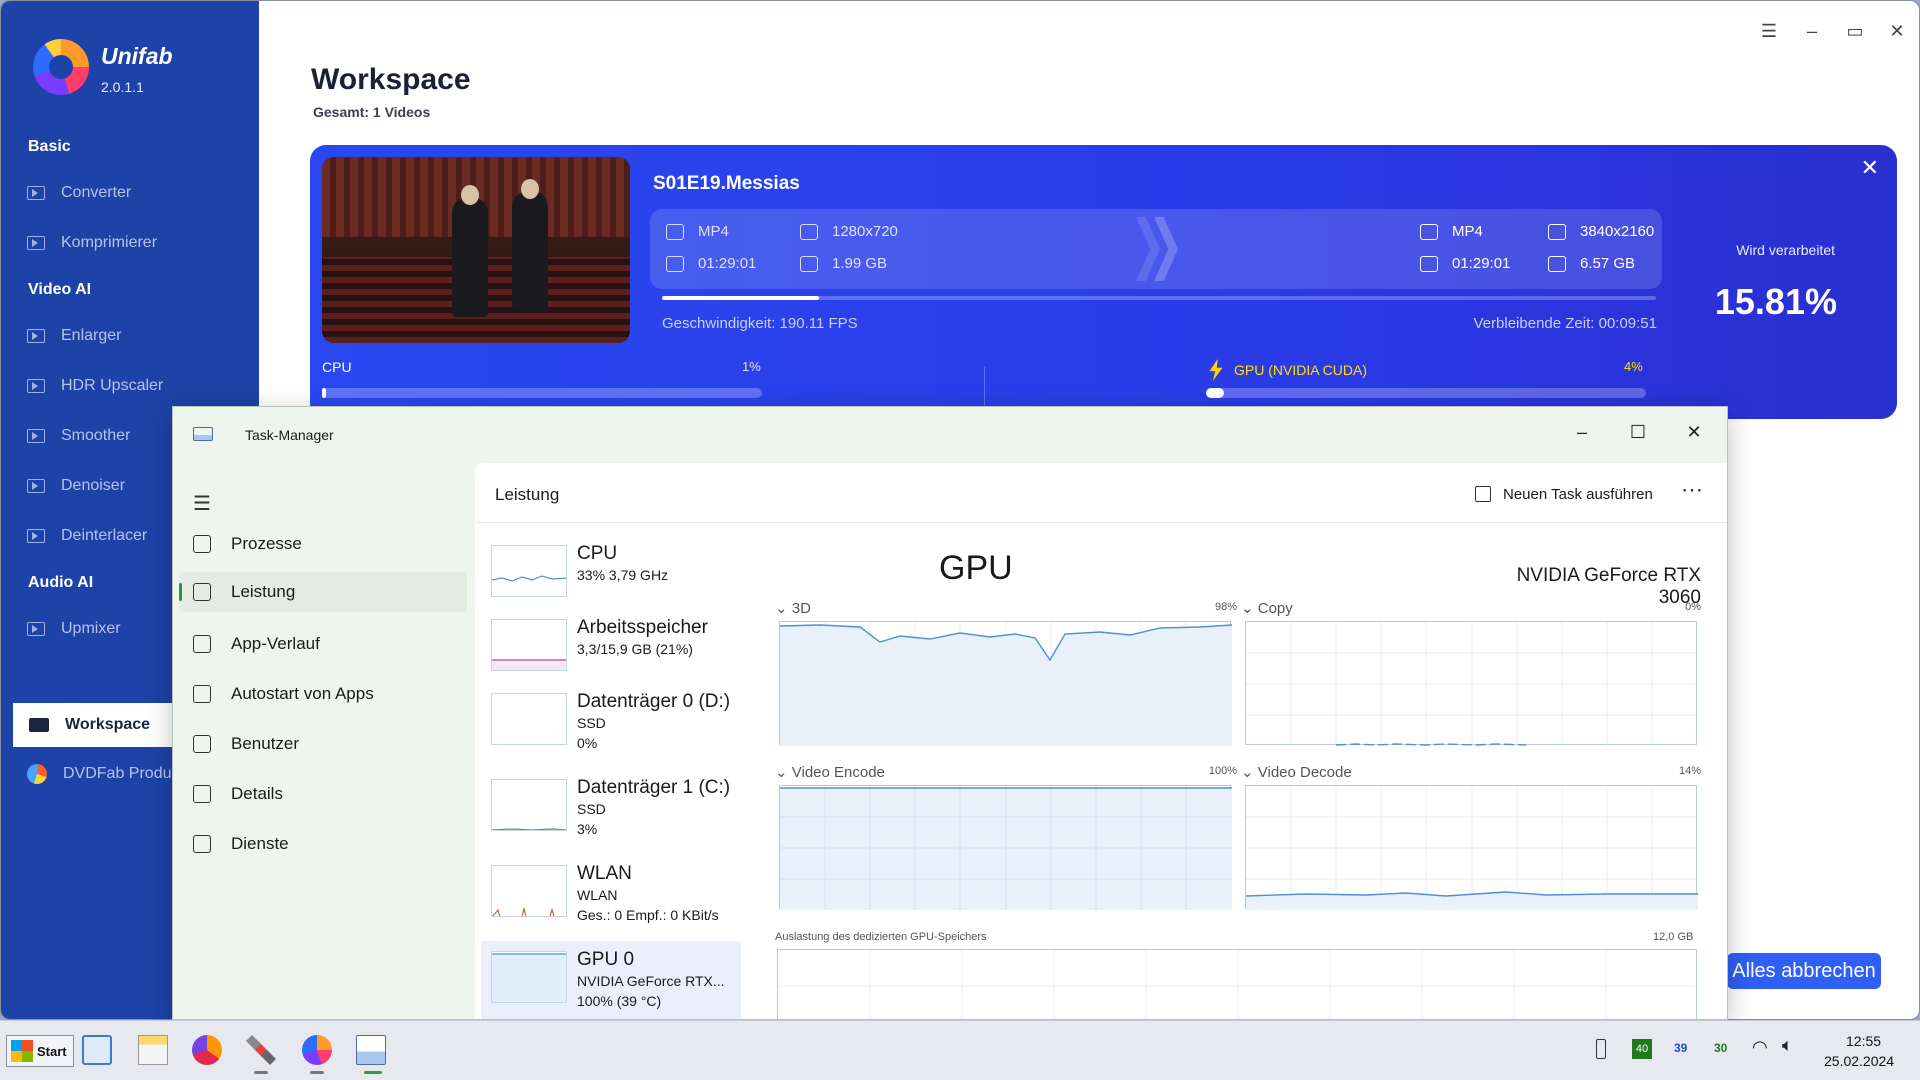  I want to click on perf-item-wlan: WLAN WLAN Ges.: 0 Empf.: 0 KBit/s, so click(611, 897).